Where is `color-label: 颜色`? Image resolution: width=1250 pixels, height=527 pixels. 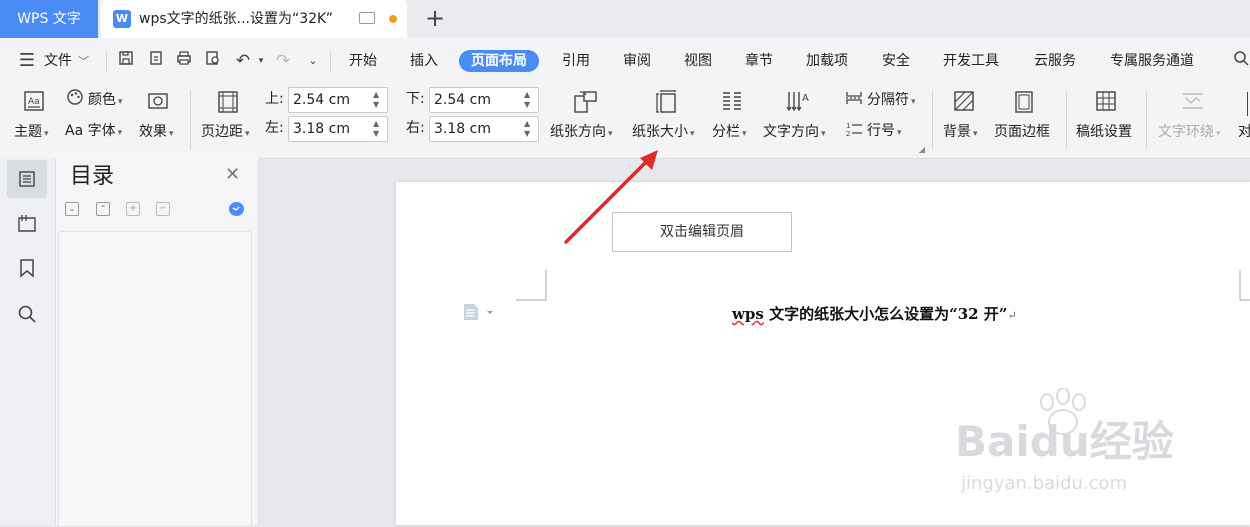
color-label: 颜色 is located at coordinates (102, 100).